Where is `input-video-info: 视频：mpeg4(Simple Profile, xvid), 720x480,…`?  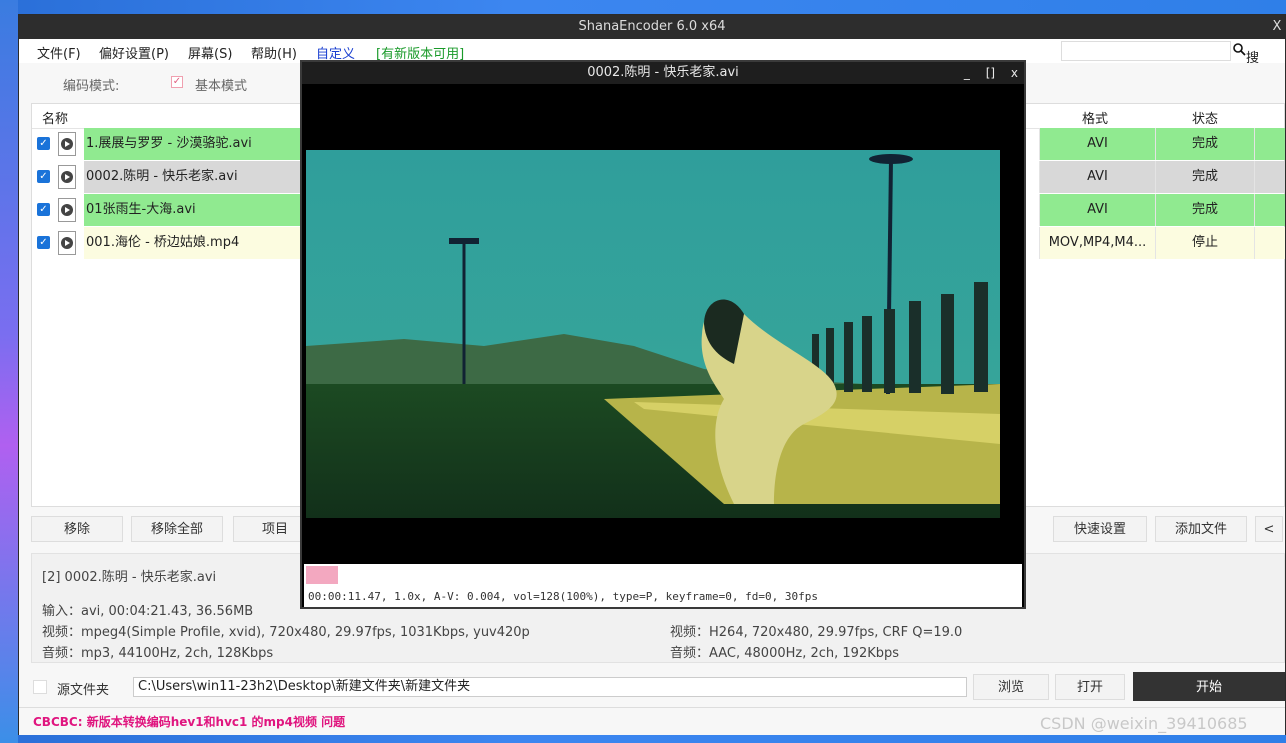 input-video-info: 视频：mpeg4(Simple Profile, xvid), 720x480,… is located at coordinates (286, 632).